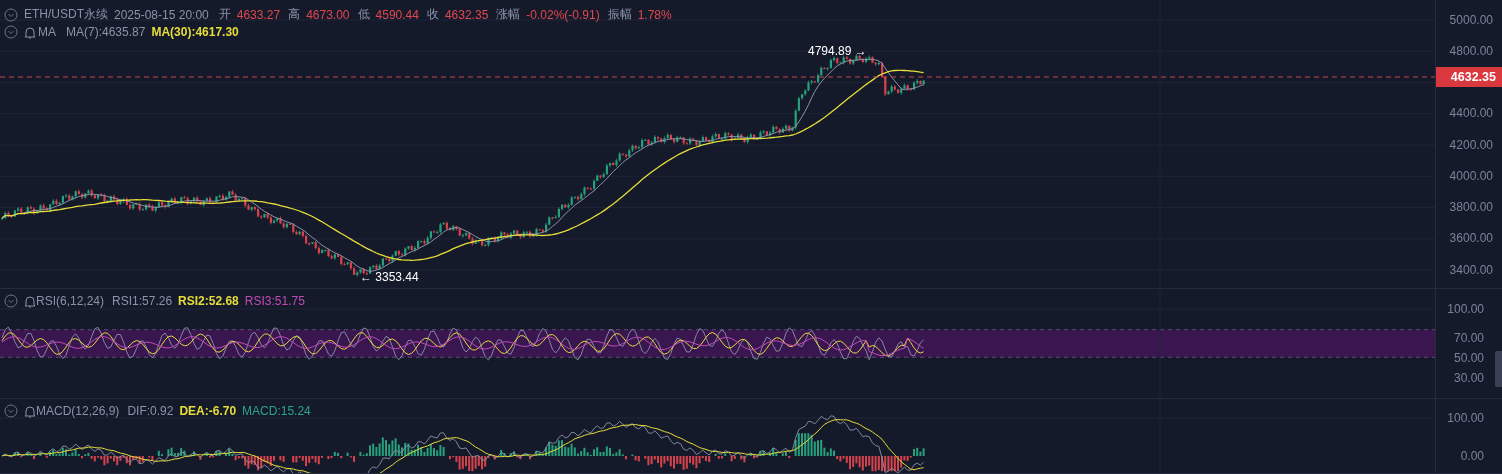  What do you see at coordinates (161, 14) in the screenshot?
I see `datetime-label: 2025-08-15 20:00` at bounding box center [161, 14].